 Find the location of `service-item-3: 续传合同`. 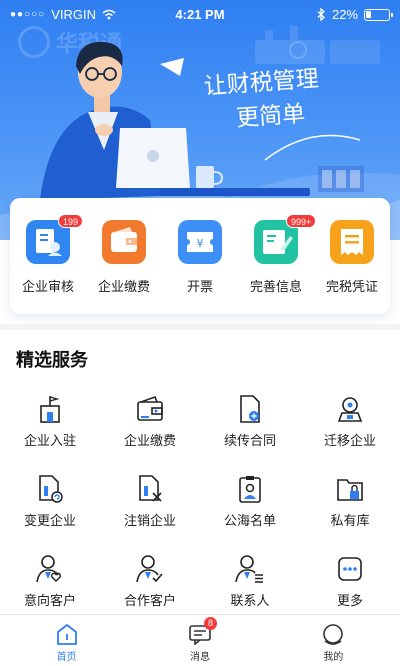

service-item-3: 续传合同 is located at coordinates (250, 424).